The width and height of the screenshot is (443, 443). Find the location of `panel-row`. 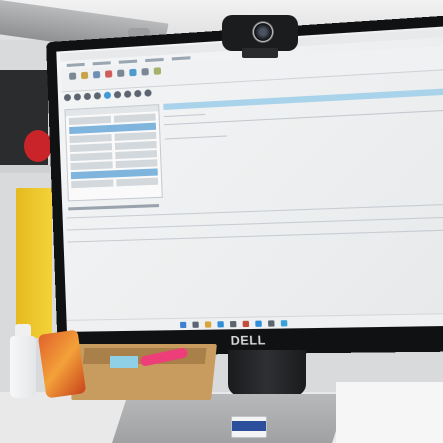

panel-row is located at coordinates (114, 183).